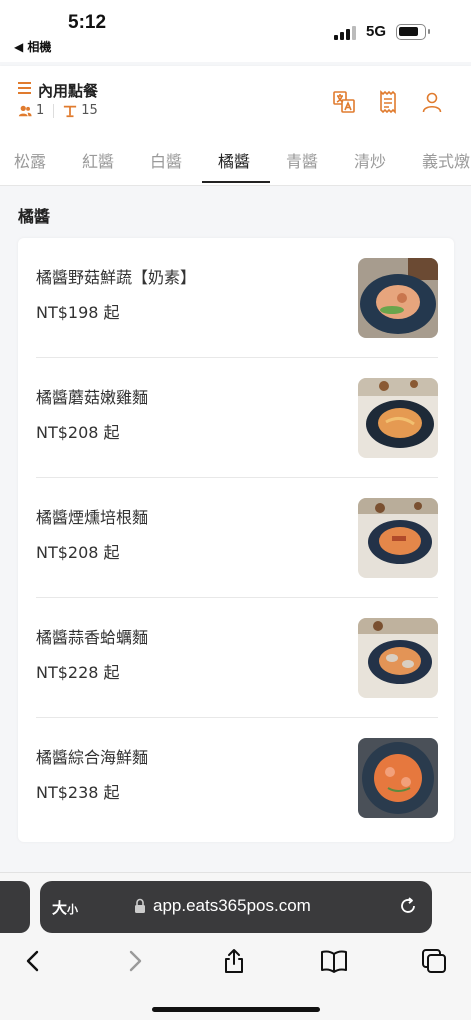 The height and width of the screenshot is (1020, 471). What do you see at coordinates (236, 182) in the screenshot?
I see `active-tab-indicator` at bounding box center [236, 182].